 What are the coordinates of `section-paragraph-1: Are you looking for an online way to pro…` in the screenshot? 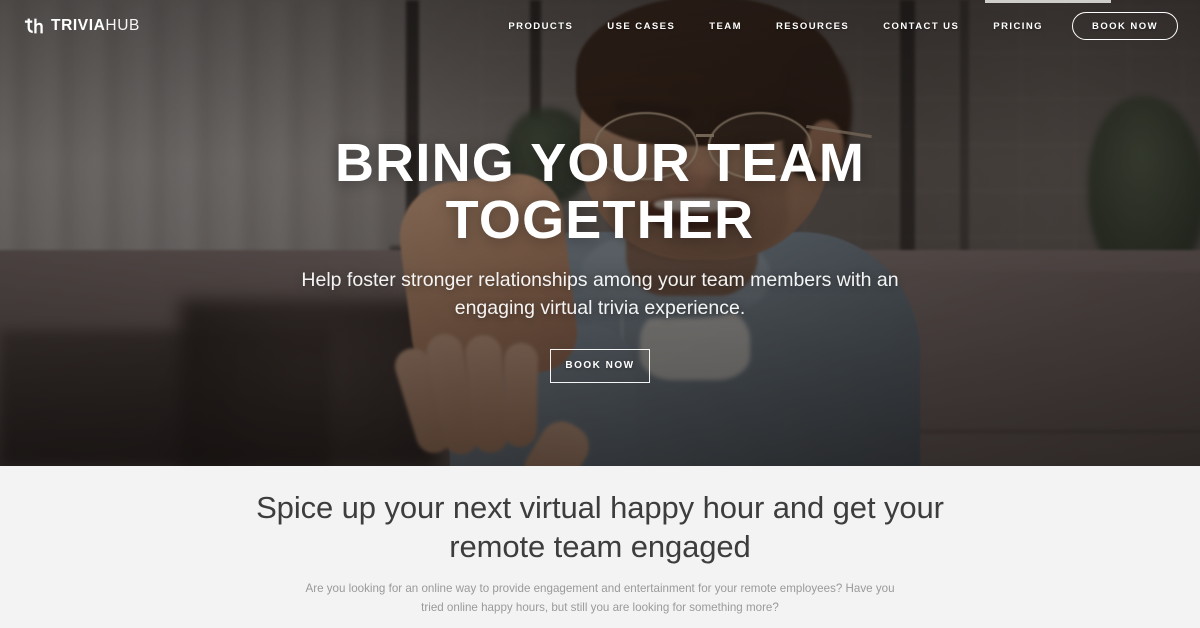 It's located at (600, 598).